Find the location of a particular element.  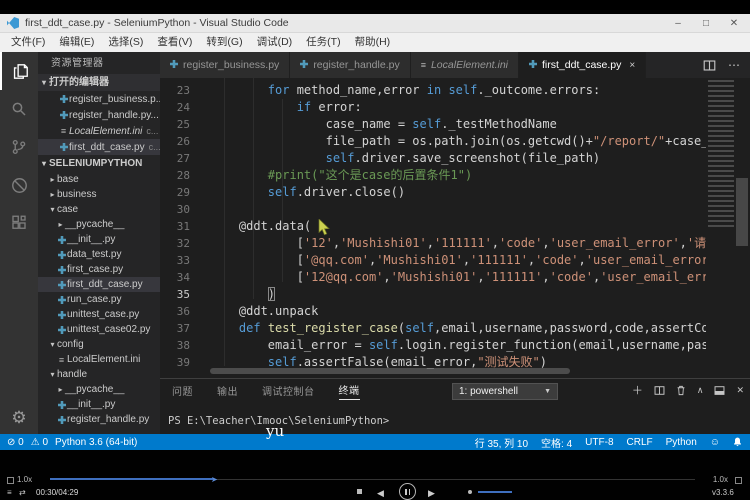

eol-sequence: CRLF is located at coordinates (640, 442).